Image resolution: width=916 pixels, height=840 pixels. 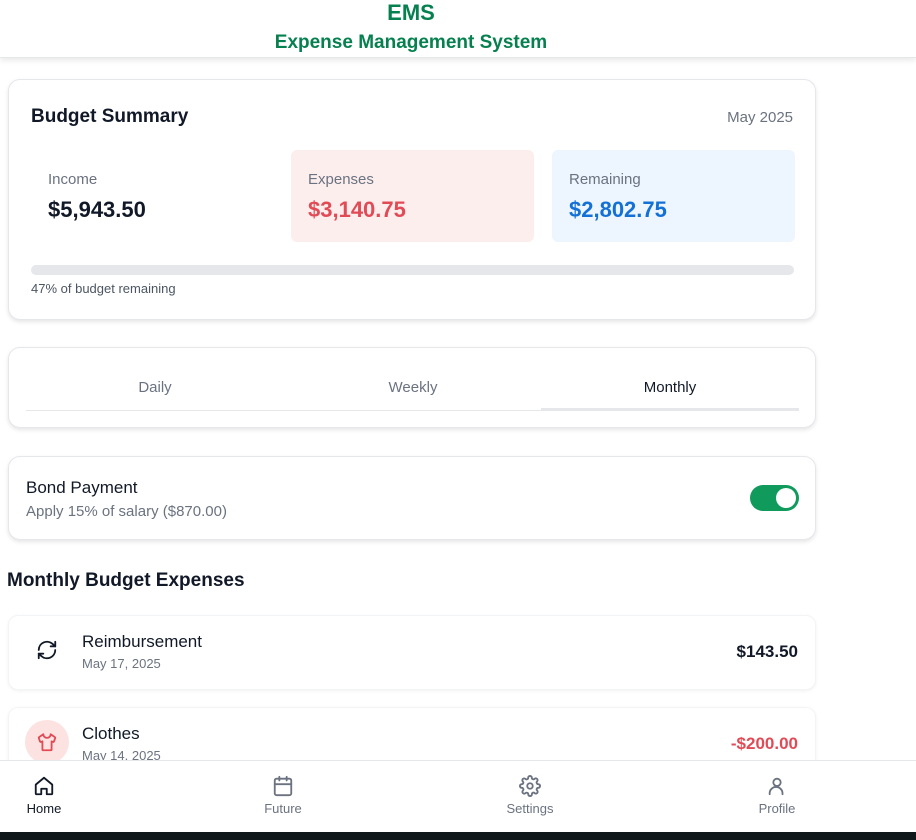 I want to click on shirt-icon, so click(x=47, y=742).